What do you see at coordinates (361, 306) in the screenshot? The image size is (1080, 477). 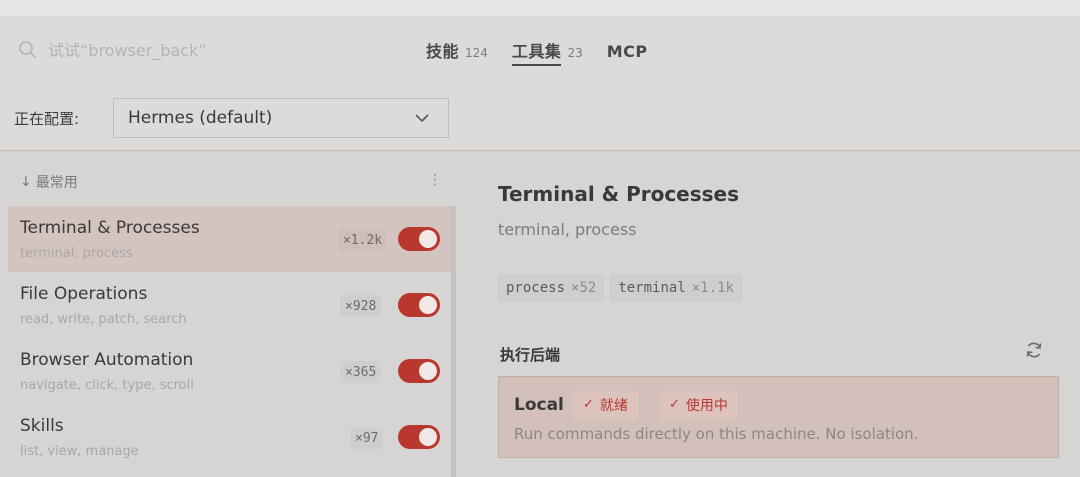 I see `usage-count-badge: ×928` at bounding box center [361, 306].